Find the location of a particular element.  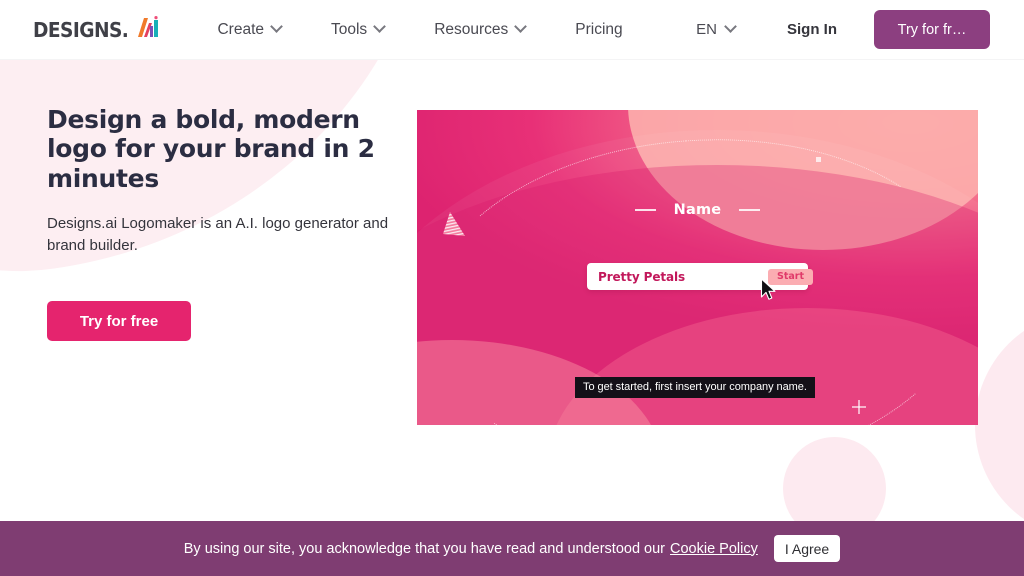

ai-logo-mark-icon is located at coordinates (149, 29).